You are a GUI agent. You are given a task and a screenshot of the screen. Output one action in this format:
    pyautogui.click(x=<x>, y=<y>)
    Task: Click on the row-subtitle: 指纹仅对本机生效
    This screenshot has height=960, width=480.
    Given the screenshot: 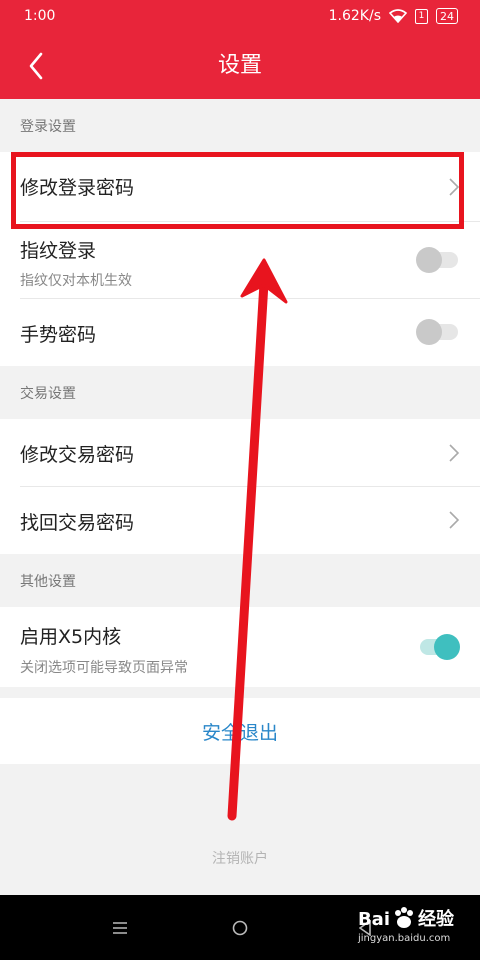 What is the action you would take?
    pyautogui.click(x=76, y=281)
    